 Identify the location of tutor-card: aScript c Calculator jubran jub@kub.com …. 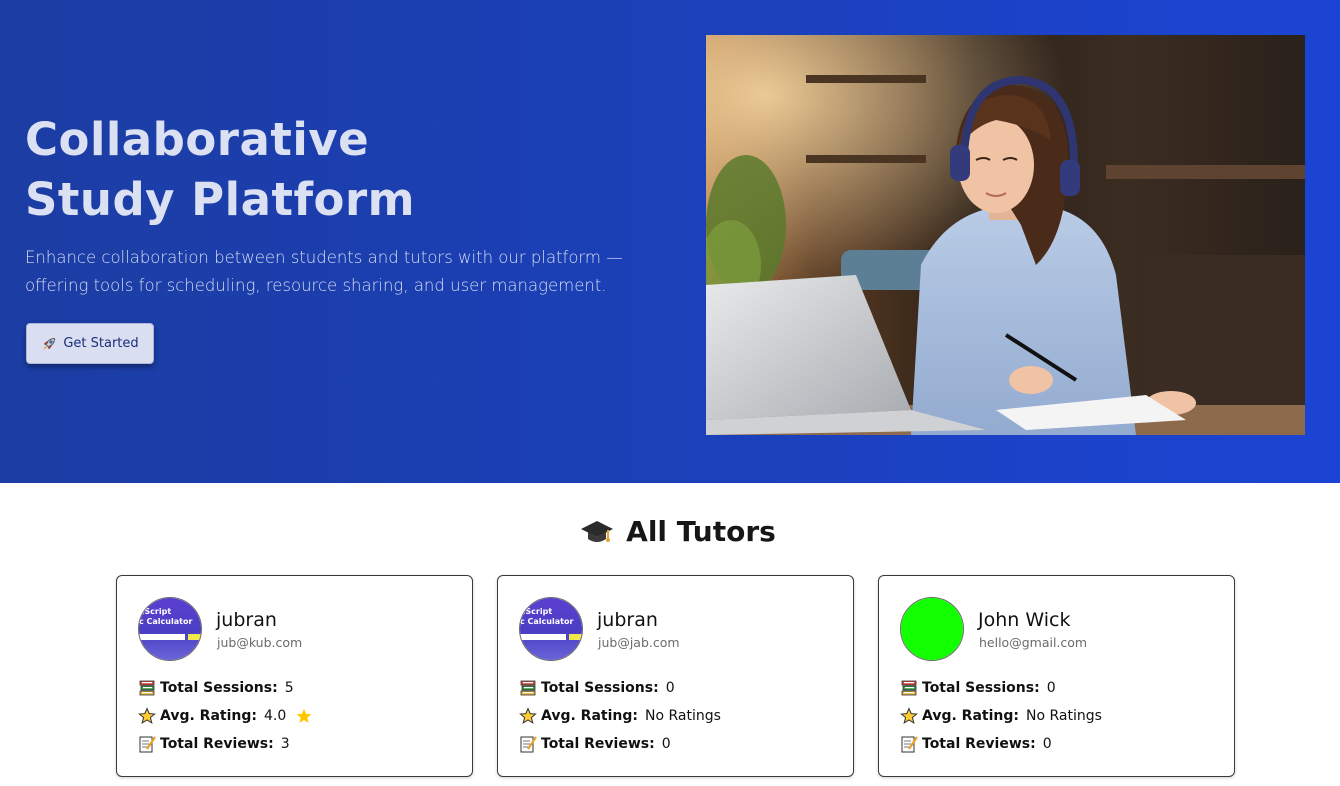
(294, 676).